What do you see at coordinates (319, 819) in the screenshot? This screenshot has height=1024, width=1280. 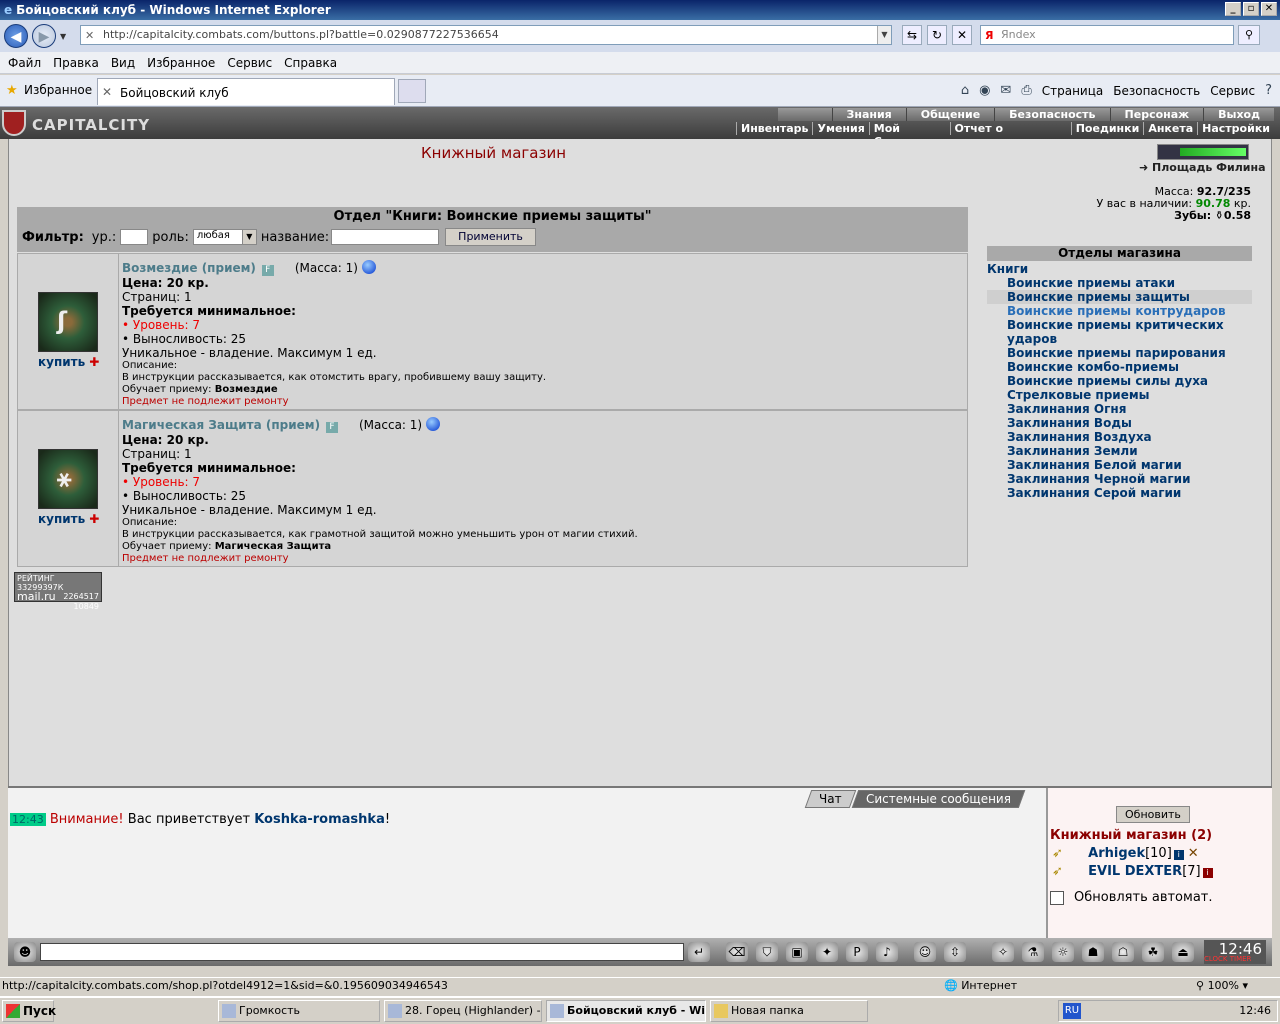 I see `chat-user: Koshka-romashka` at bounding box center [319, 819].